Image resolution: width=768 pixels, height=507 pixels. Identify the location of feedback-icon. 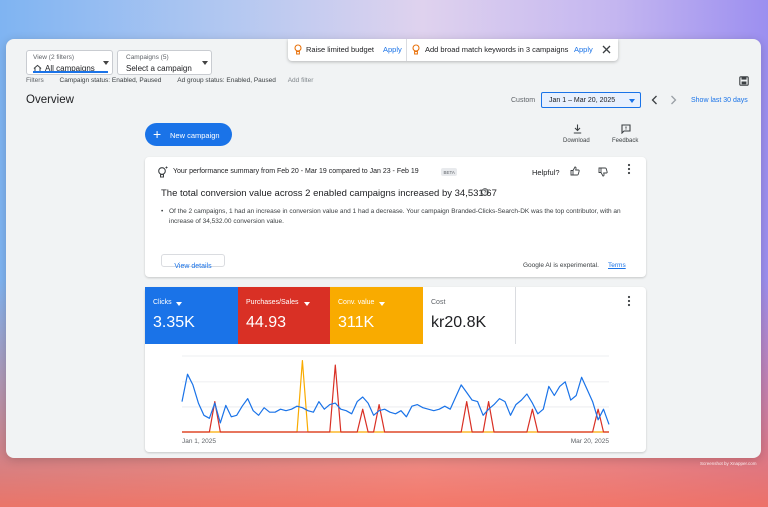
(626, 129).